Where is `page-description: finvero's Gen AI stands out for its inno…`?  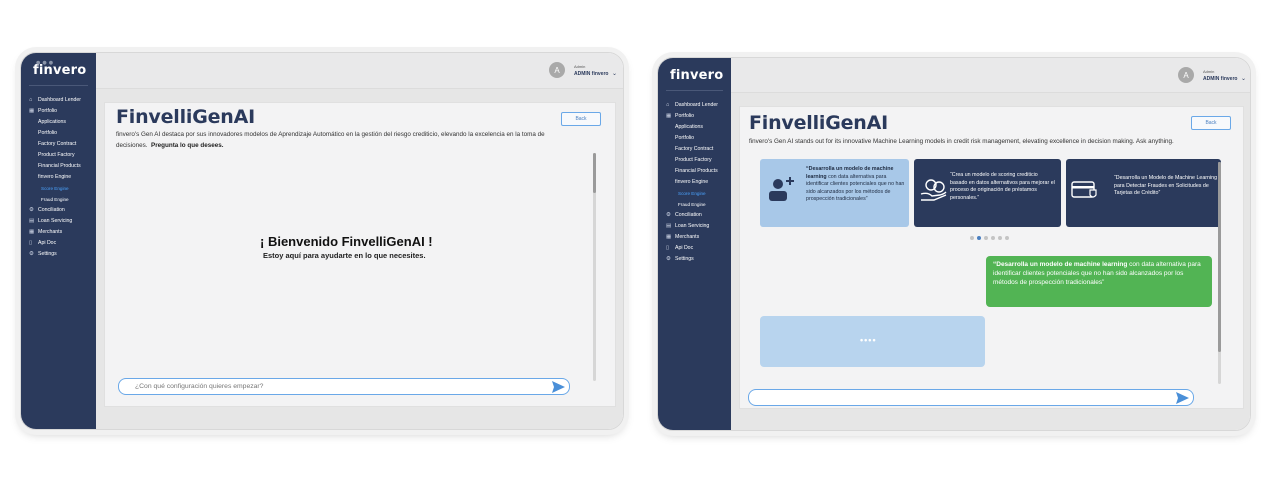 page-description: finvero's Gen AI stands out for its inno… is located at coordinates (961, 141).